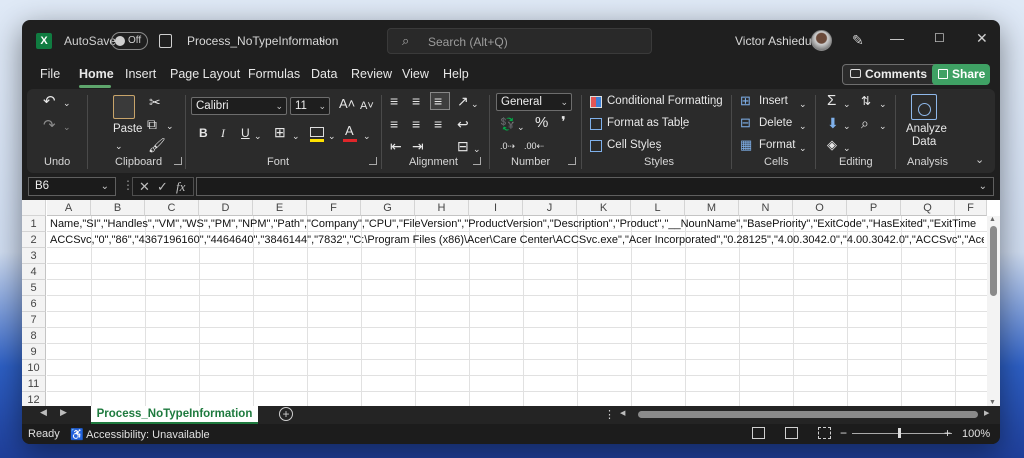  I want to click on cell-styles-button: Cell Styles, so click(634, 145).